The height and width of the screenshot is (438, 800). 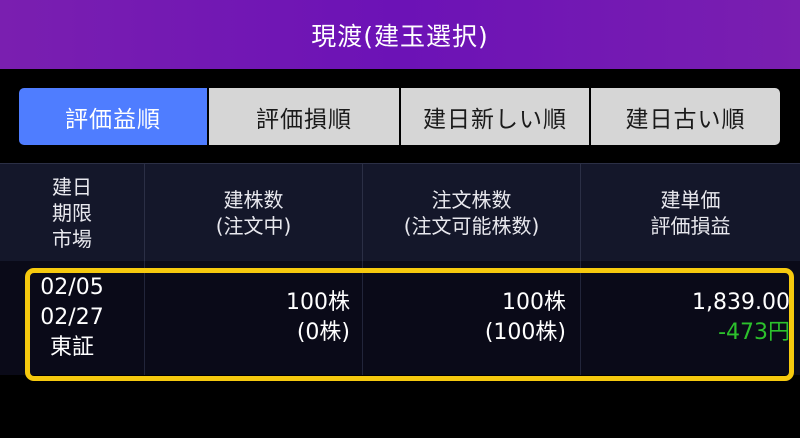 What do you see at coordinates (72, 287) in the screenshot?
I see `open-date: 02/05` at bounding box center [72, 287].